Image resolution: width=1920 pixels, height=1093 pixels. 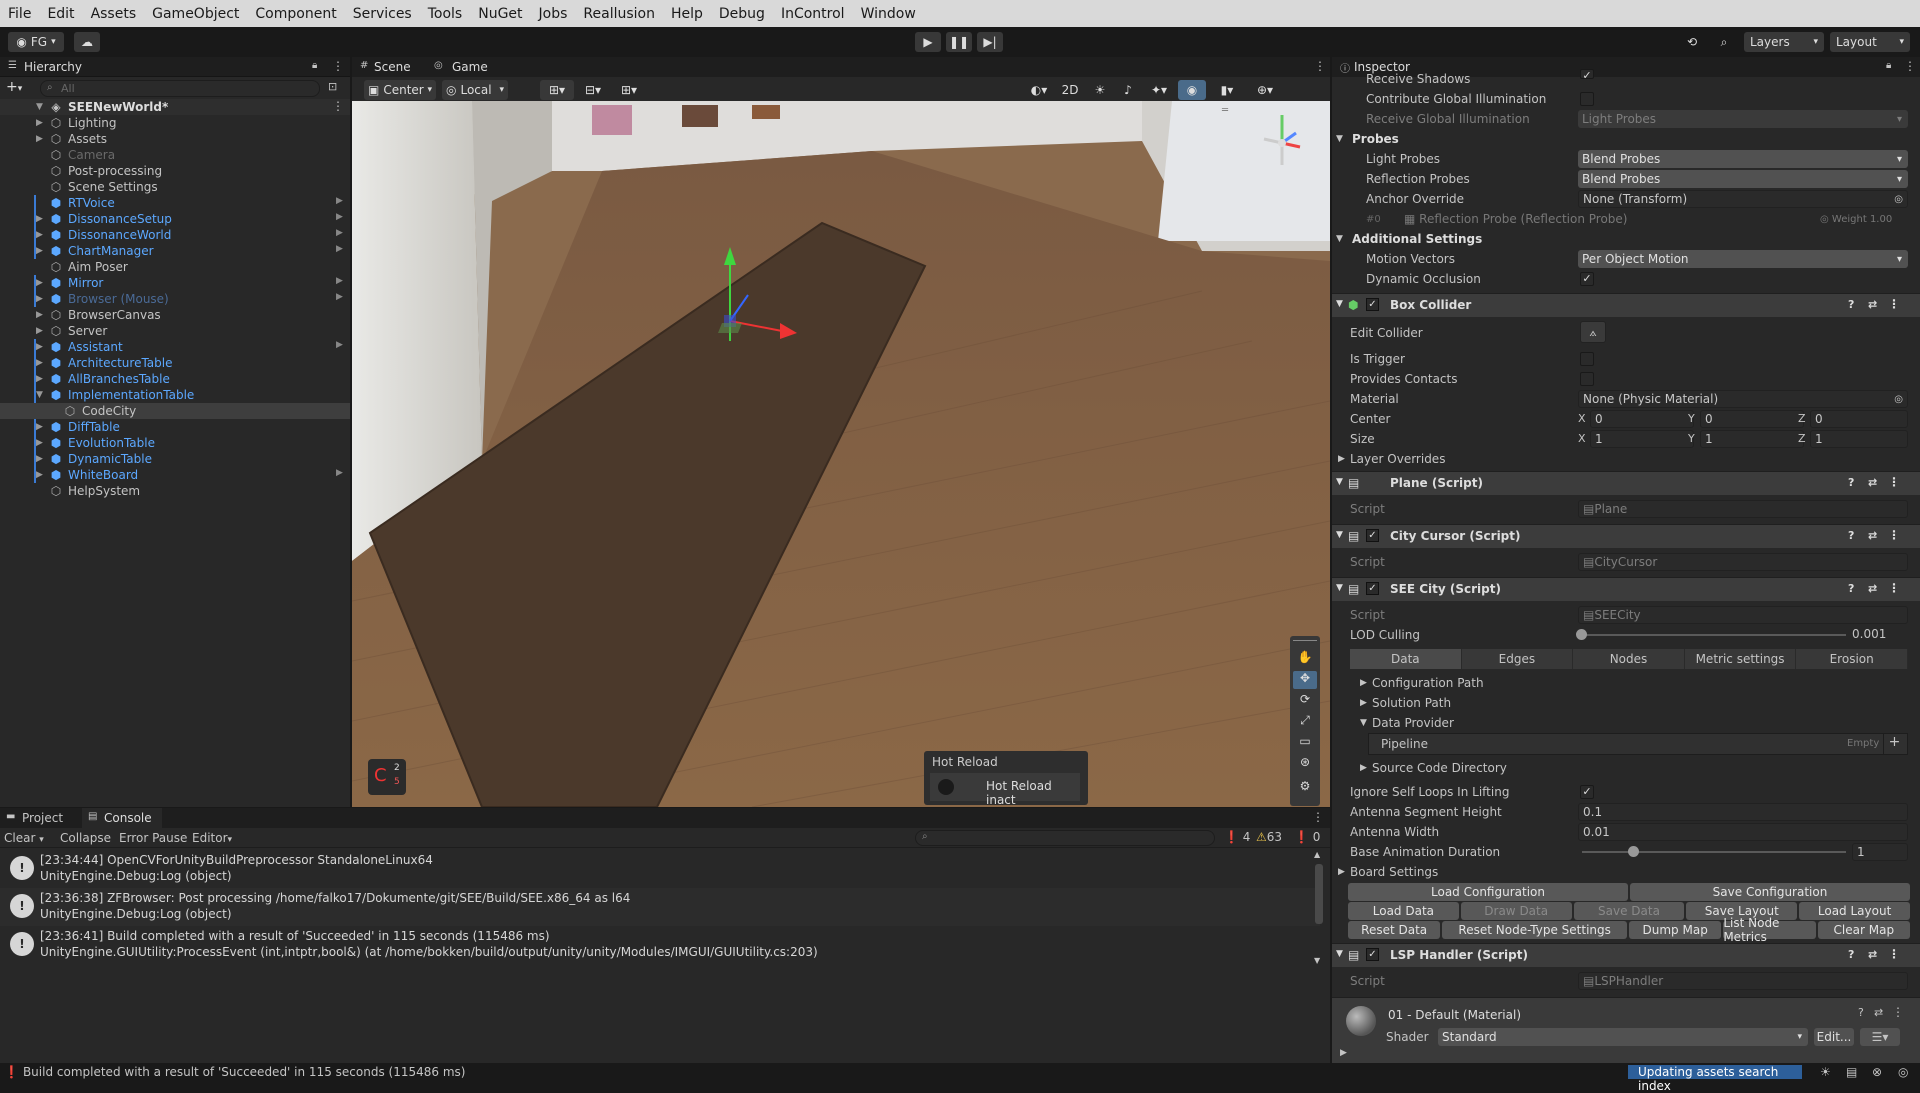 What do you see at coordinates (1305, 680) in the screenshot?
I see `move-tool-icon: ✥` at bounding box center [1305, 680].